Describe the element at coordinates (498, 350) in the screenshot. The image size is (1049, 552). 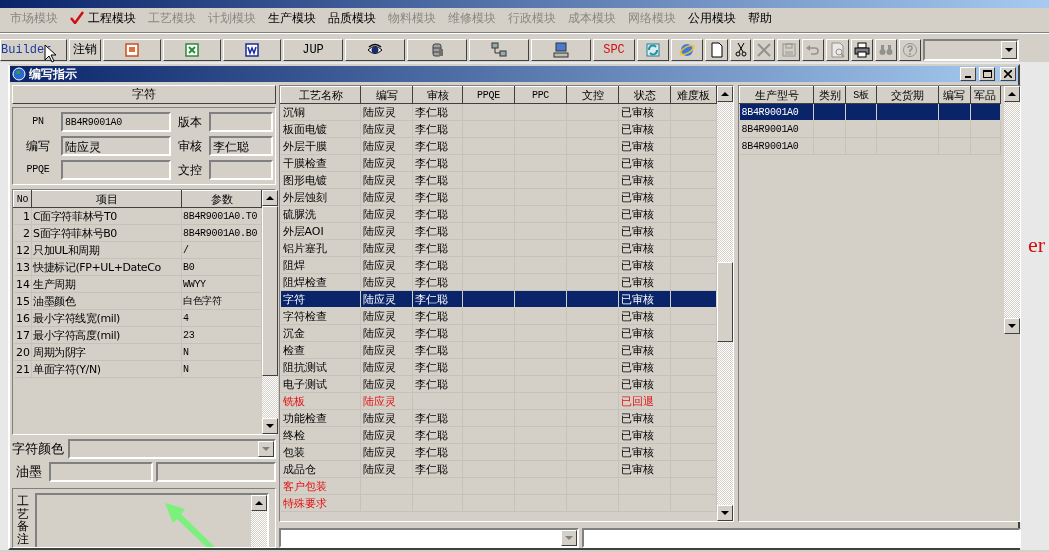
I see `table-row: 检查 陆应灵 李仁聪 已审核` at that location.